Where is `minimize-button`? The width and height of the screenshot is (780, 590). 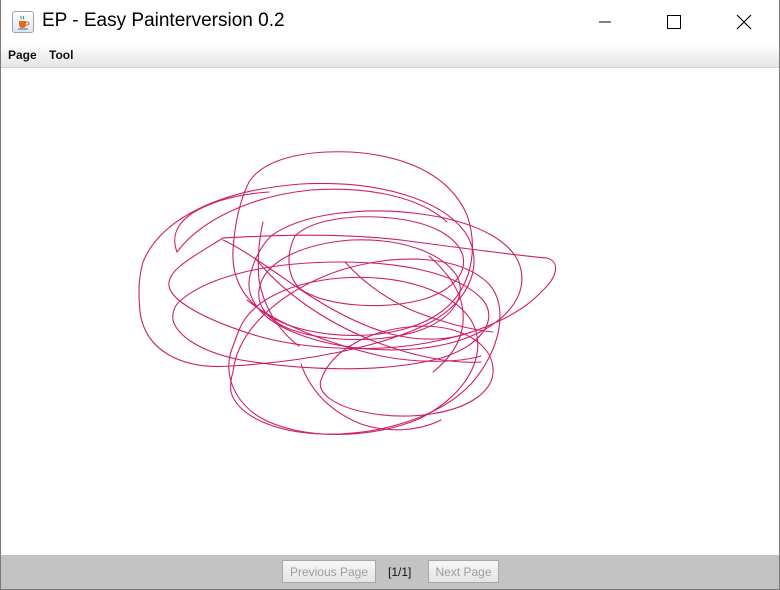
minimize-button is located at coordinates (605, 22).